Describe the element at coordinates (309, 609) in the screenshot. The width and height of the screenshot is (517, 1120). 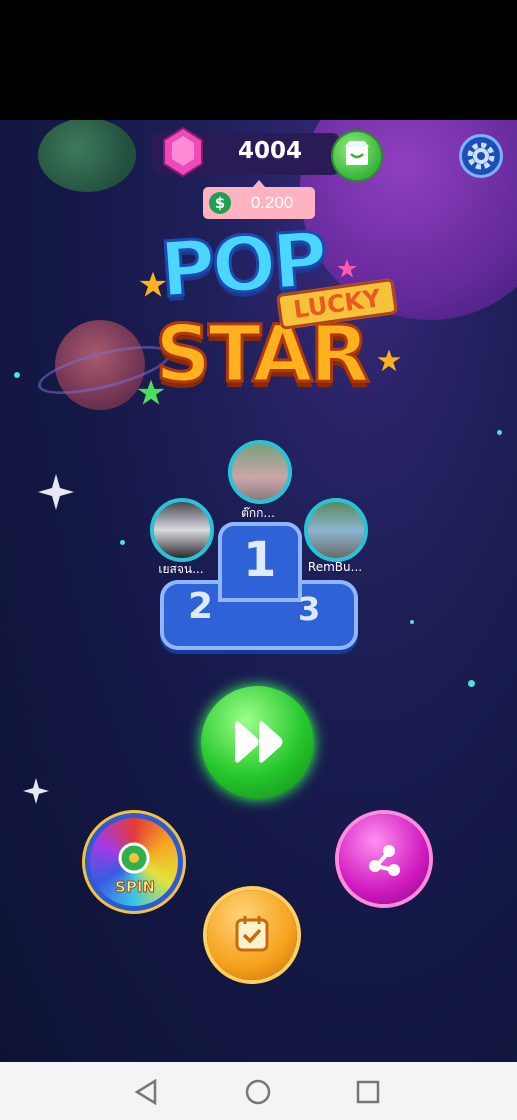
I see `rank-third: 3` at that location.